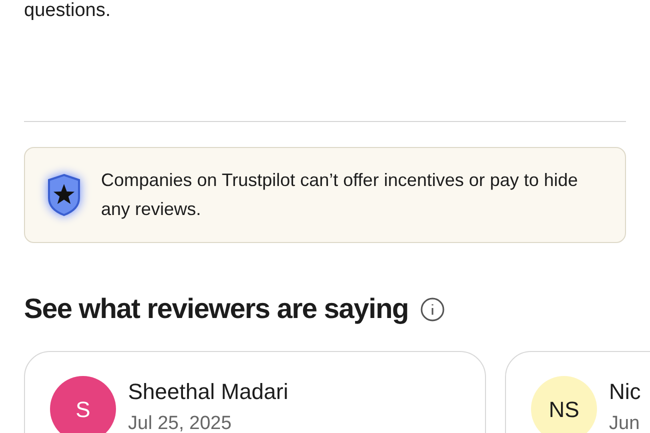 Image resolution: width=650 pixels, height=433 pixels. Describe the element at coordinates (340, 195) in the screenshot. I see `notice-text: Companies on Trustpilot can’t offer incentives or pay to hide any reviews.` at that location.